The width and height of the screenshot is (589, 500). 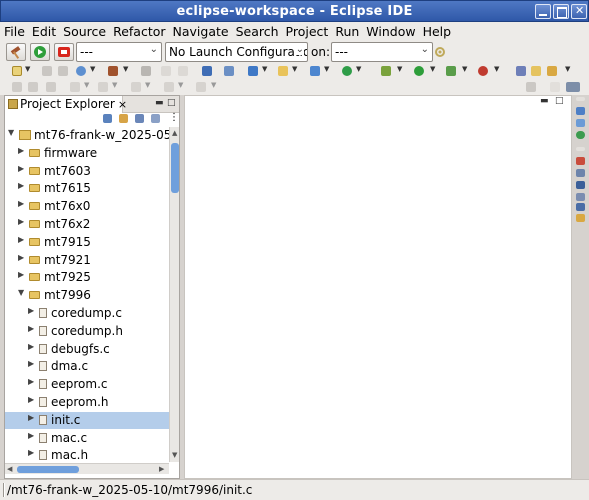 What do you see at coordinates (174, 117) in the screenshot?
I see `view-menu-icon: ⋮` at bounding box center [174, 117].